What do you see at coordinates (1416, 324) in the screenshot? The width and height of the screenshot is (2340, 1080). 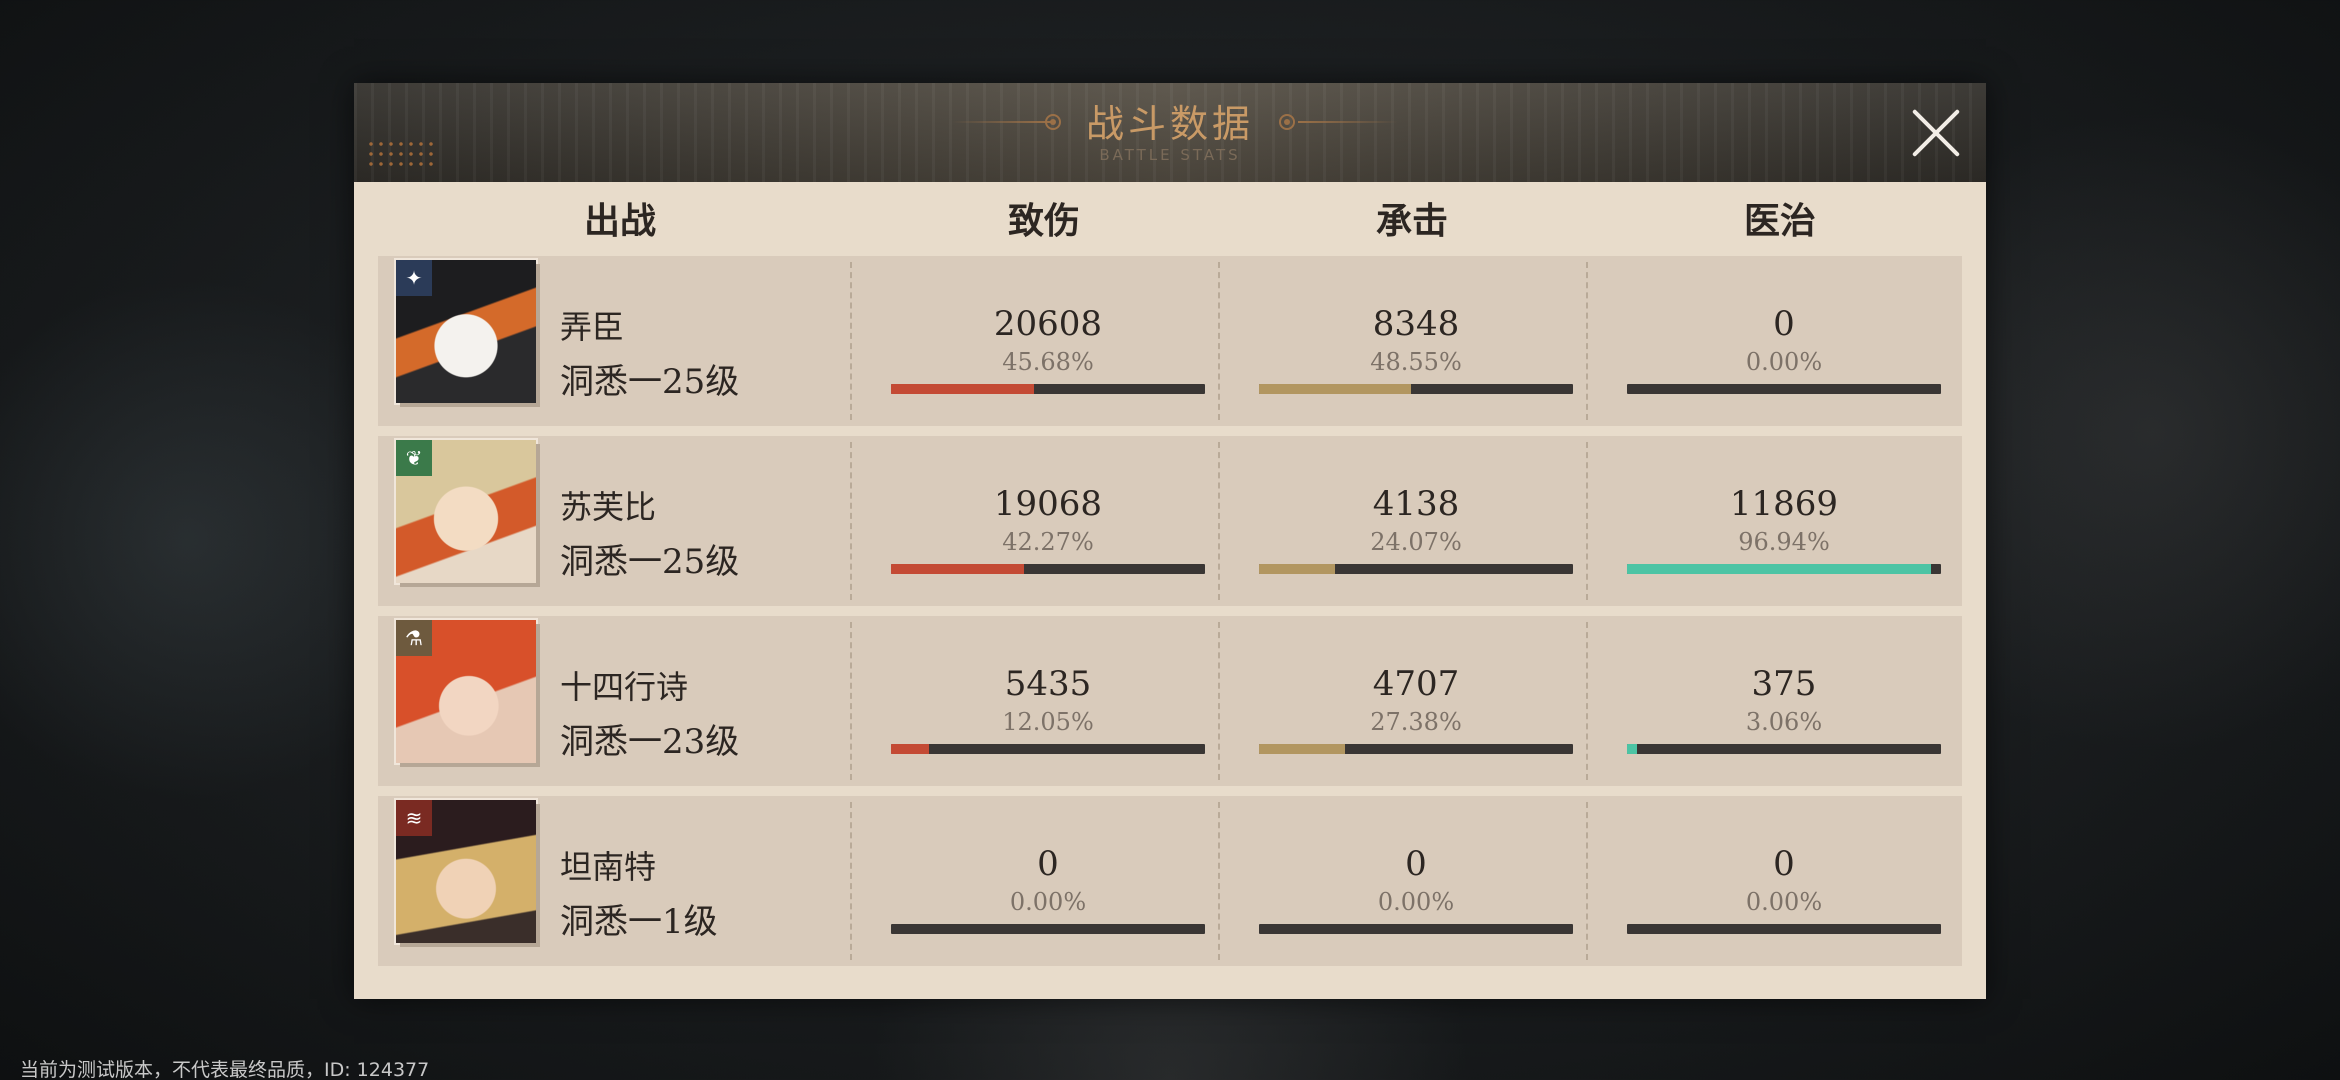 I see `tanking-value: 8348` at bounding box center [1416, 324].